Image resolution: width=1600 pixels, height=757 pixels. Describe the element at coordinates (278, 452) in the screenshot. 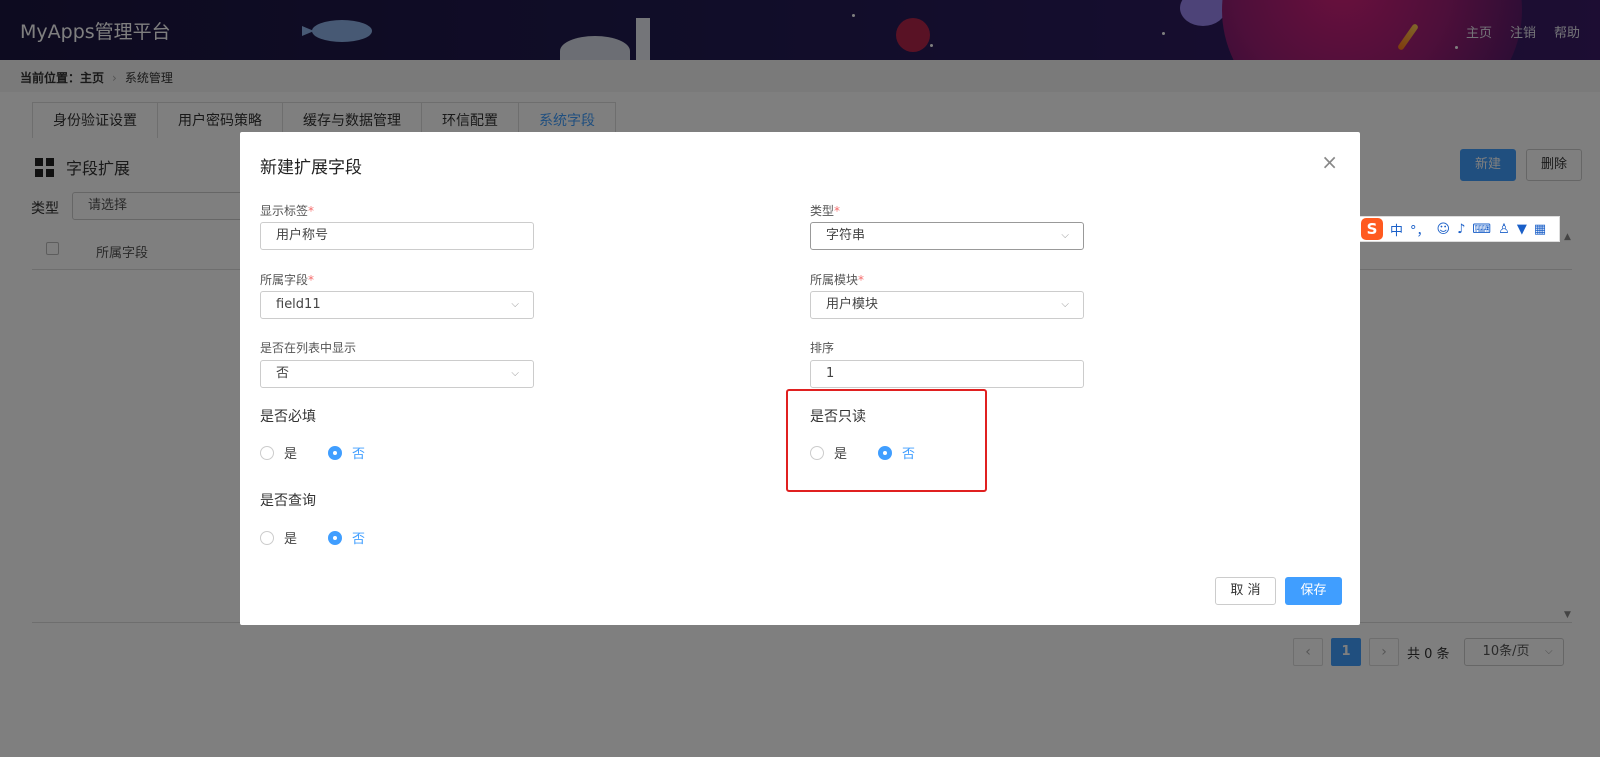

I see `required-yes-radio: 是` at that location.